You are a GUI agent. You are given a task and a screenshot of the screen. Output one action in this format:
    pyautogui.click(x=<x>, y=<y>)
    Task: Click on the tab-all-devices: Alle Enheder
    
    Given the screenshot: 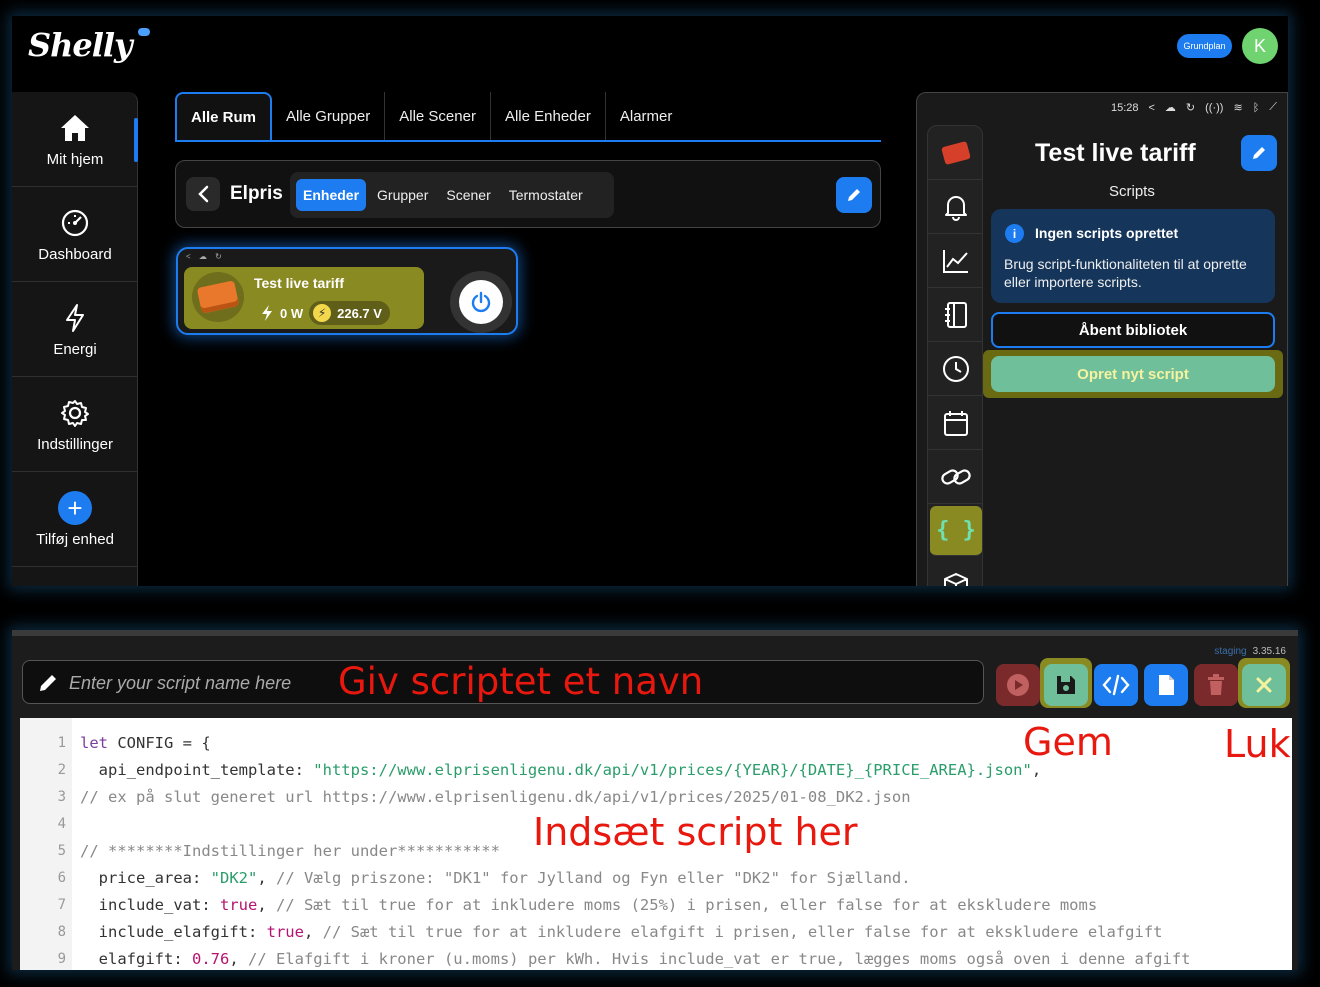 What is the action you would take?
    pyautogui.click(x=548, y=116)
    